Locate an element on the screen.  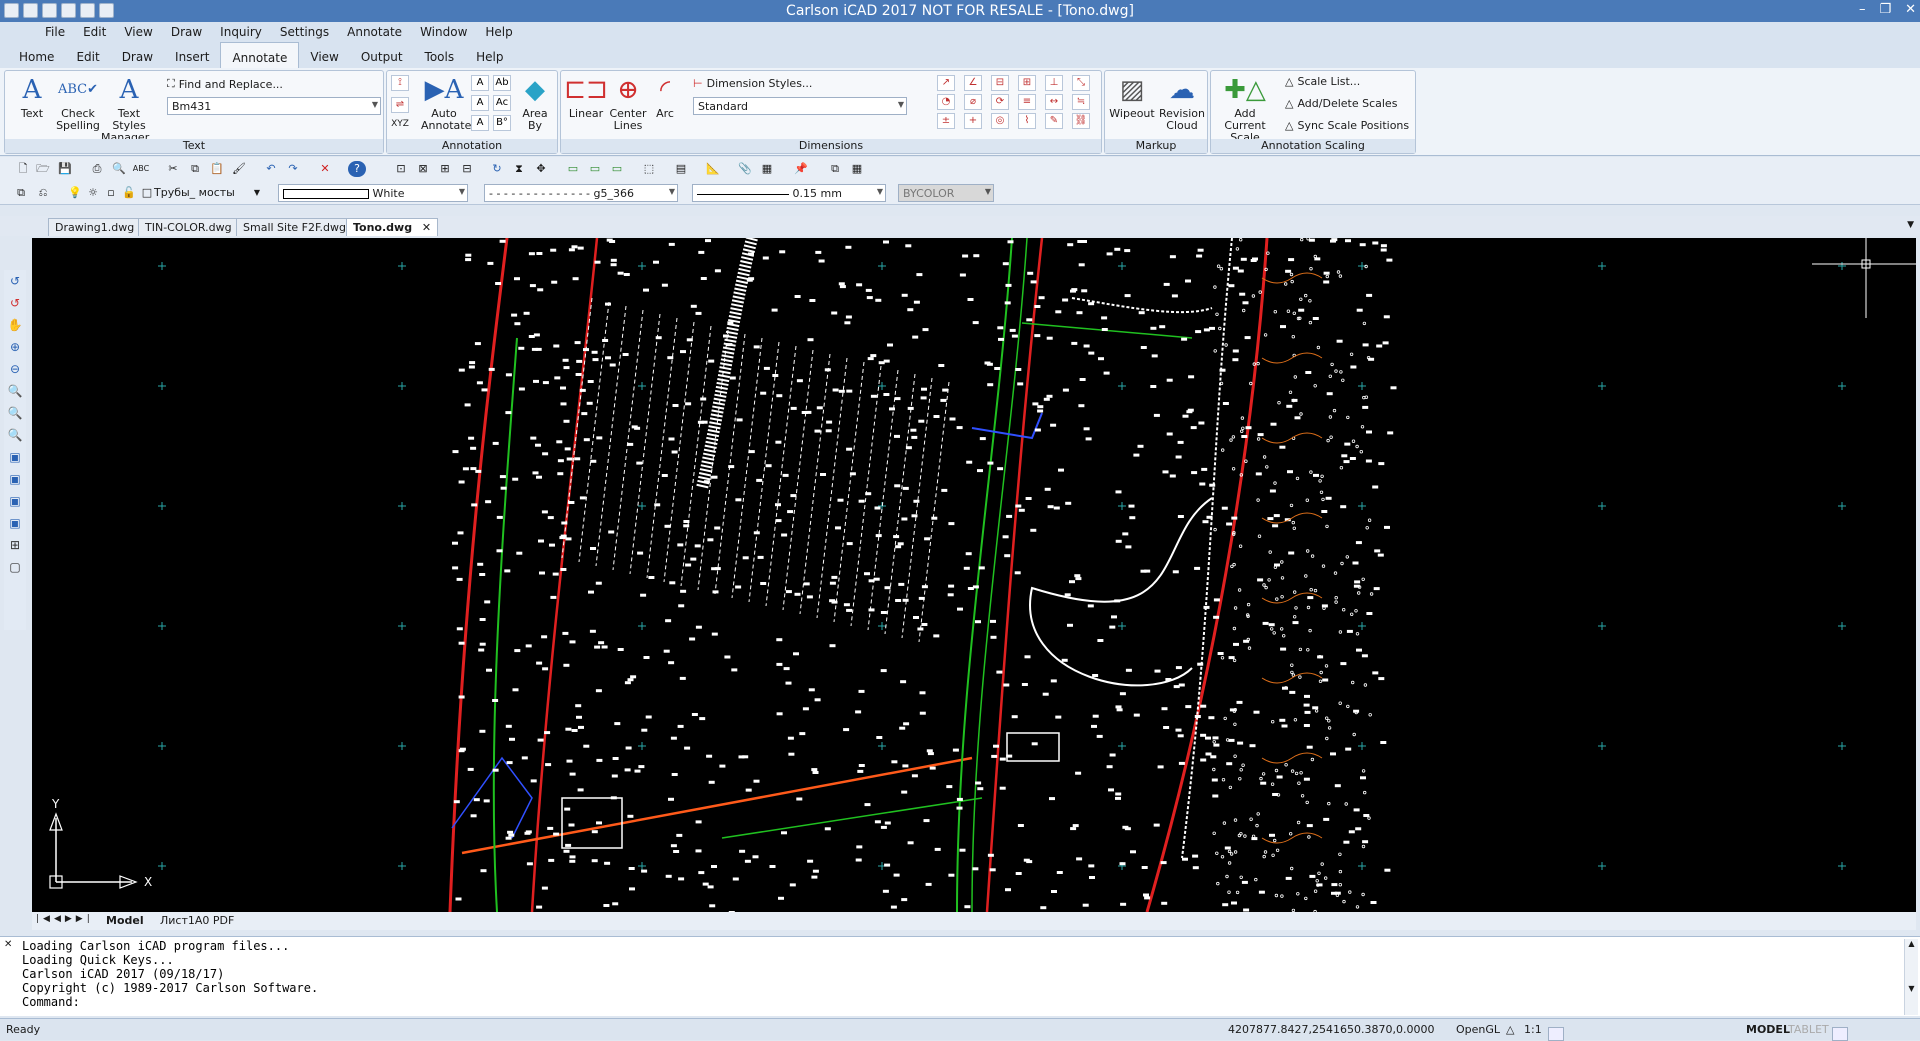
dim-override-icon: ≡ is located at coordinates (1027, 102).